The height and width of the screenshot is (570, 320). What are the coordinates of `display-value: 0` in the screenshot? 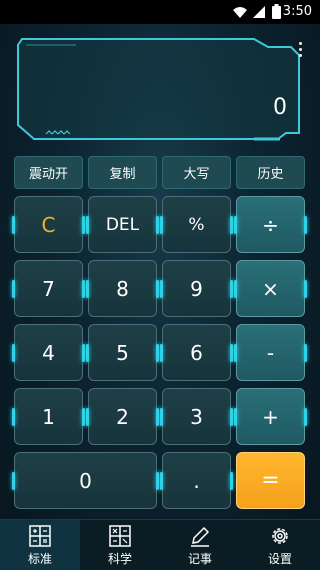 It's located at (280, 107).